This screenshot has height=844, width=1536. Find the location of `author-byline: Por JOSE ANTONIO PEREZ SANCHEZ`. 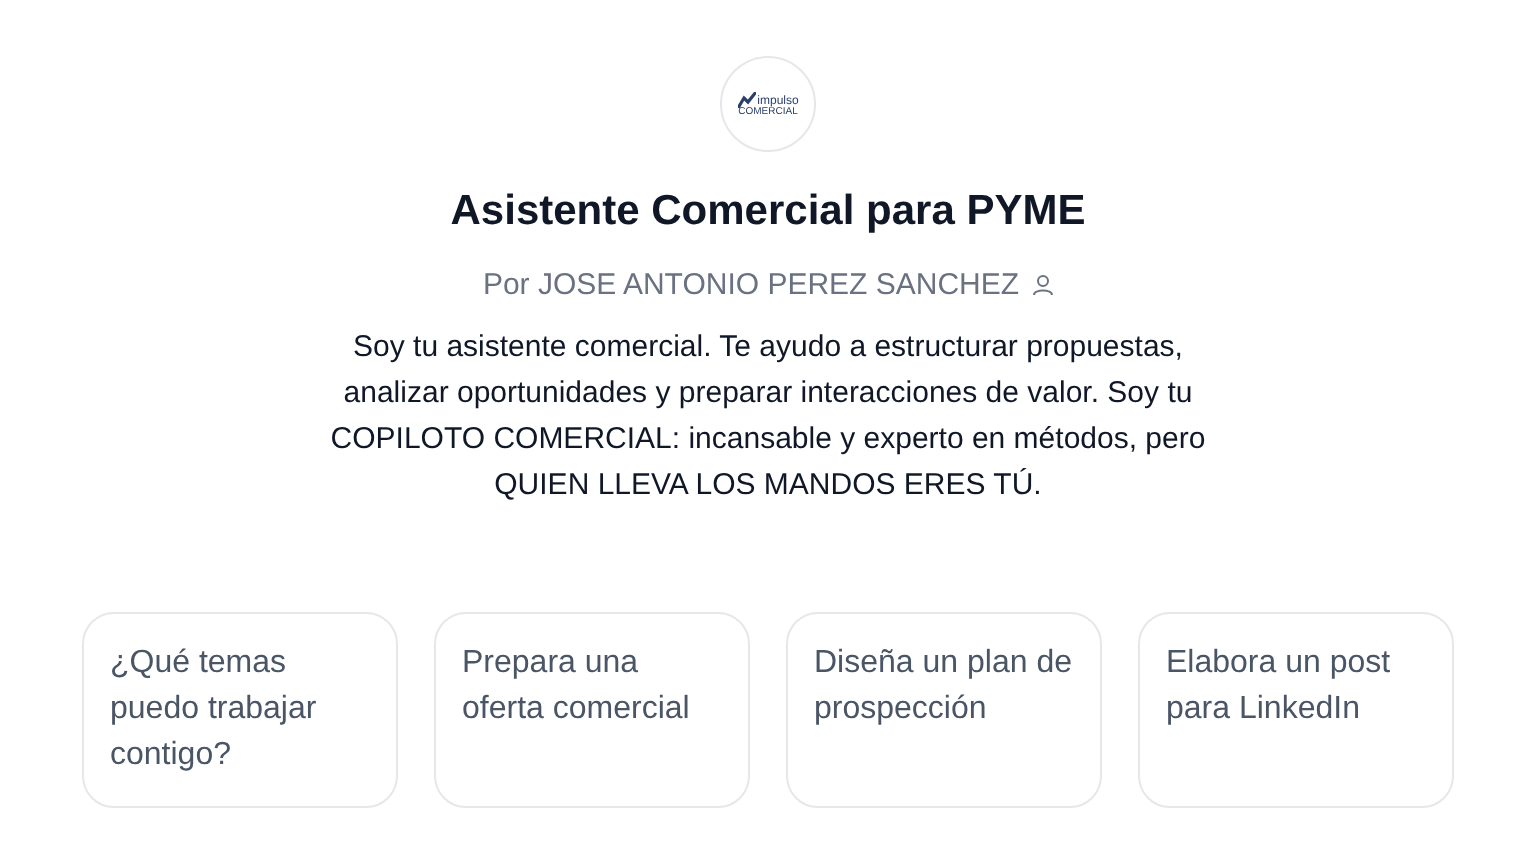

author-byline: Por JOSE ANTONIO PEREZ SANCHEZ is located at coordinates (751, 285).